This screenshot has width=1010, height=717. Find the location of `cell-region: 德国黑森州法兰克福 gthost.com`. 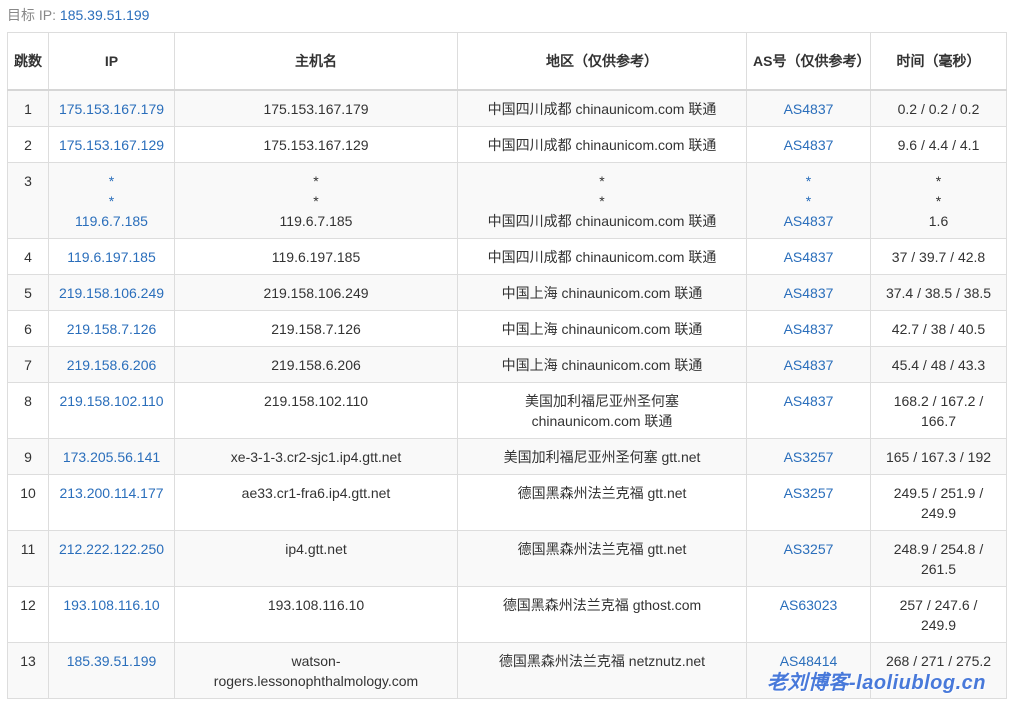

cell-region: 德国黑森州法兰克福 gthost.com is located at coordinates (602, 605).